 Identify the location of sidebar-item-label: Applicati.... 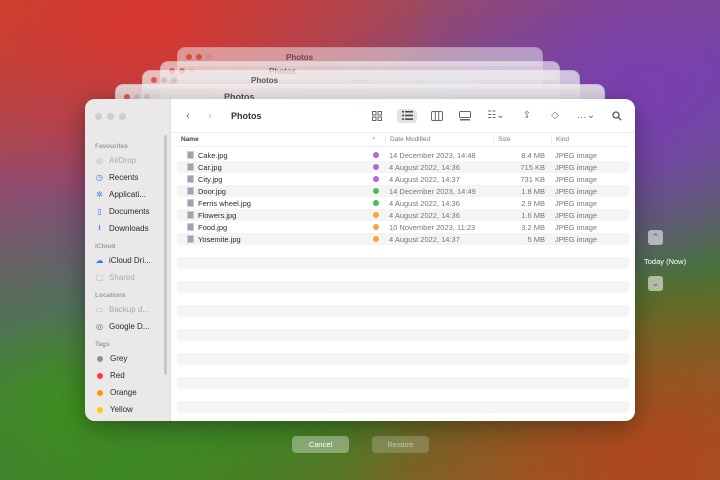
(127, 194).